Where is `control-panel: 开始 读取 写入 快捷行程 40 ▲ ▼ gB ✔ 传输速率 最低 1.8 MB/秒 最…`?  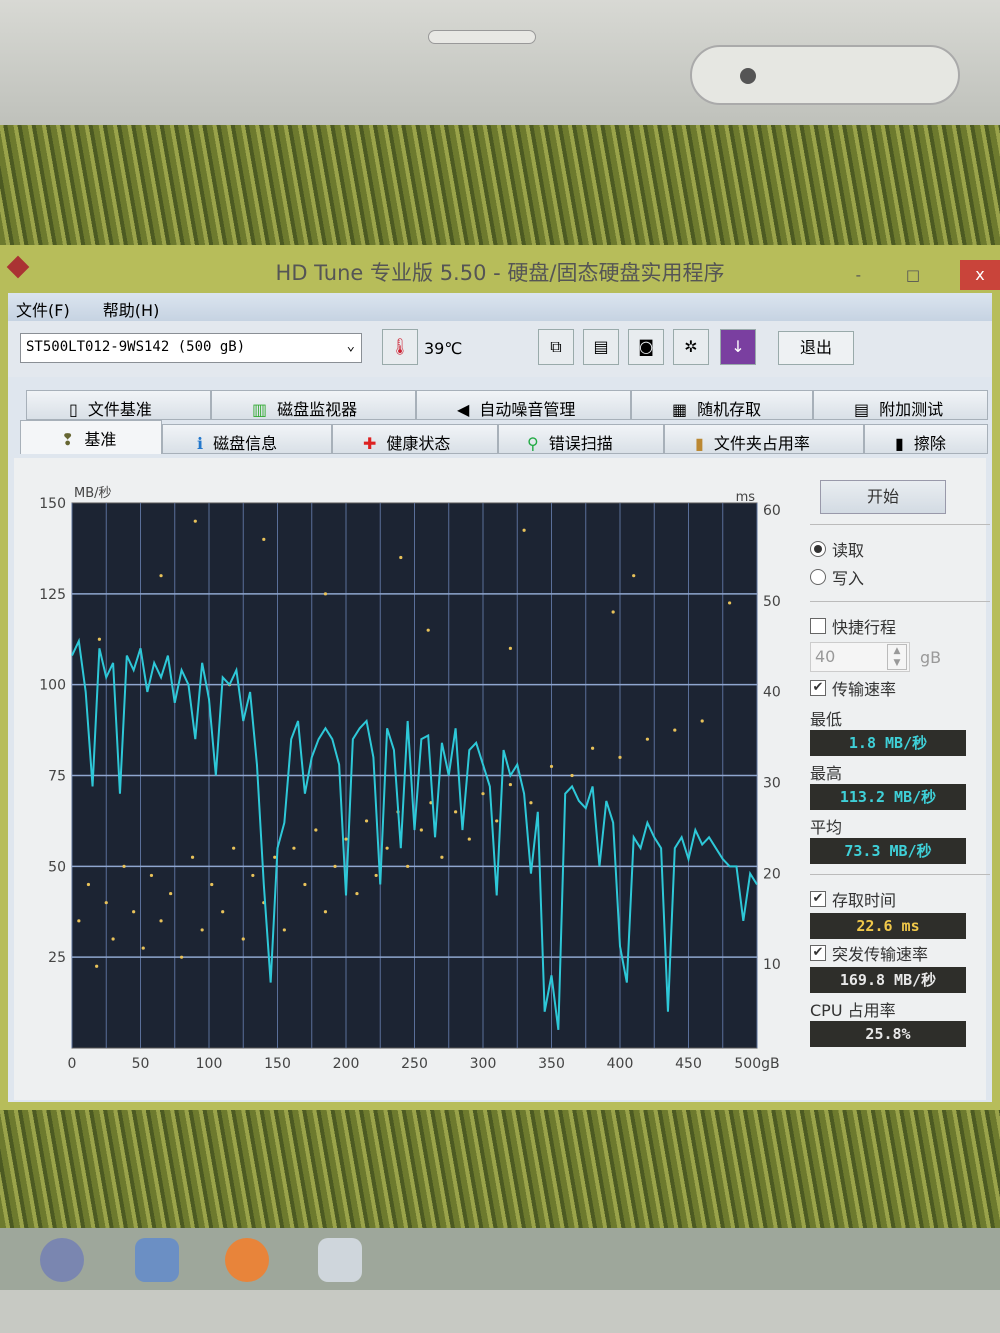
control-panel: 开始 读取 写入 快捷行程 40 ▲ ▼ gB ✔ 传输速率 最低 1.8 MB/秒 最… is located at coordinates (900, 763).